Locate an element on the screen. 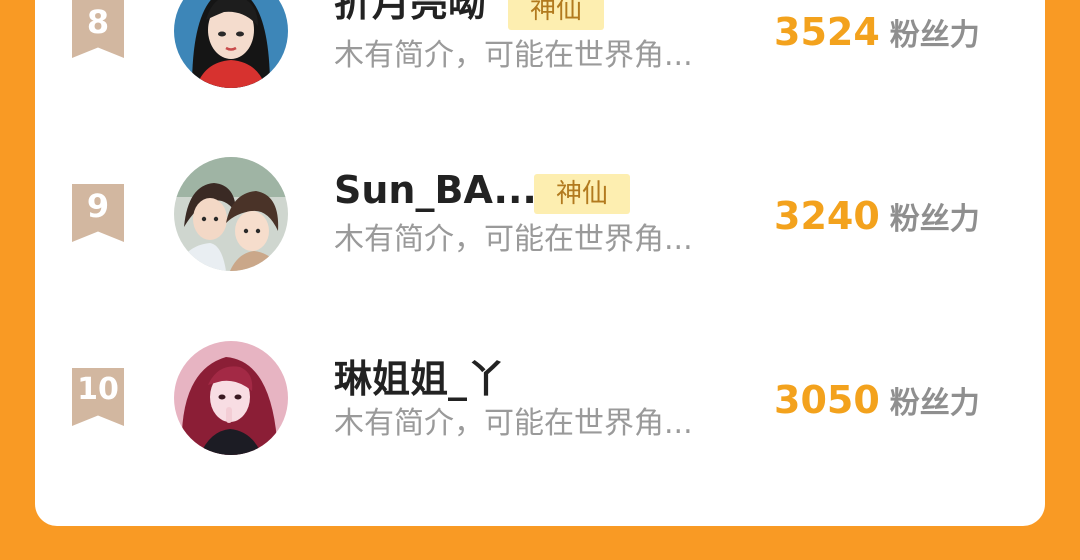 The width and height of the screenshot is (1080, 560). rank-ribbon-icon: 9 is located at coordinates (98, 213).